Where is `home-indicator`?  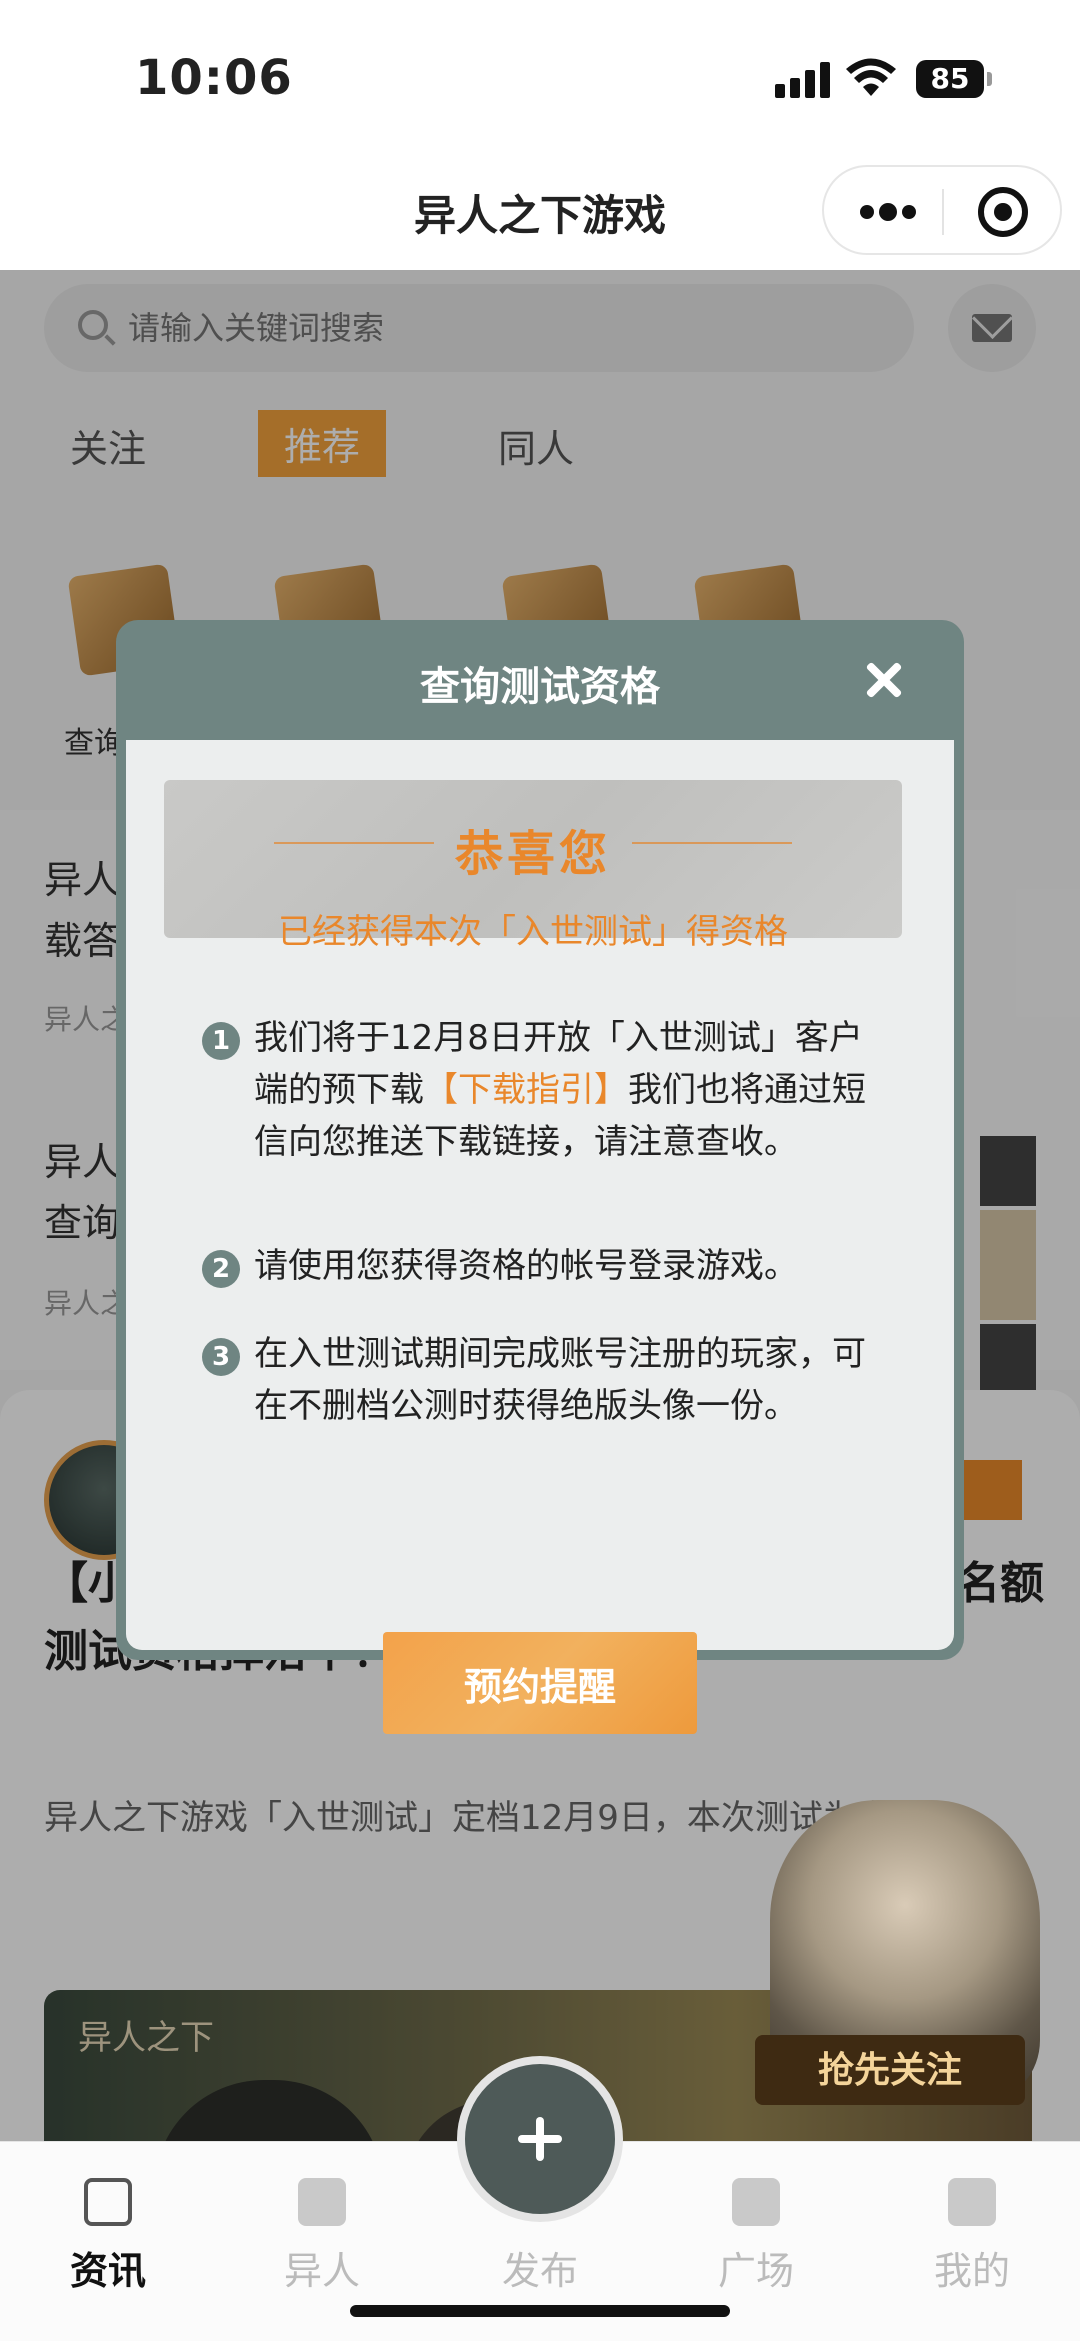 home-indicator is located at coordinates (540, 2311).